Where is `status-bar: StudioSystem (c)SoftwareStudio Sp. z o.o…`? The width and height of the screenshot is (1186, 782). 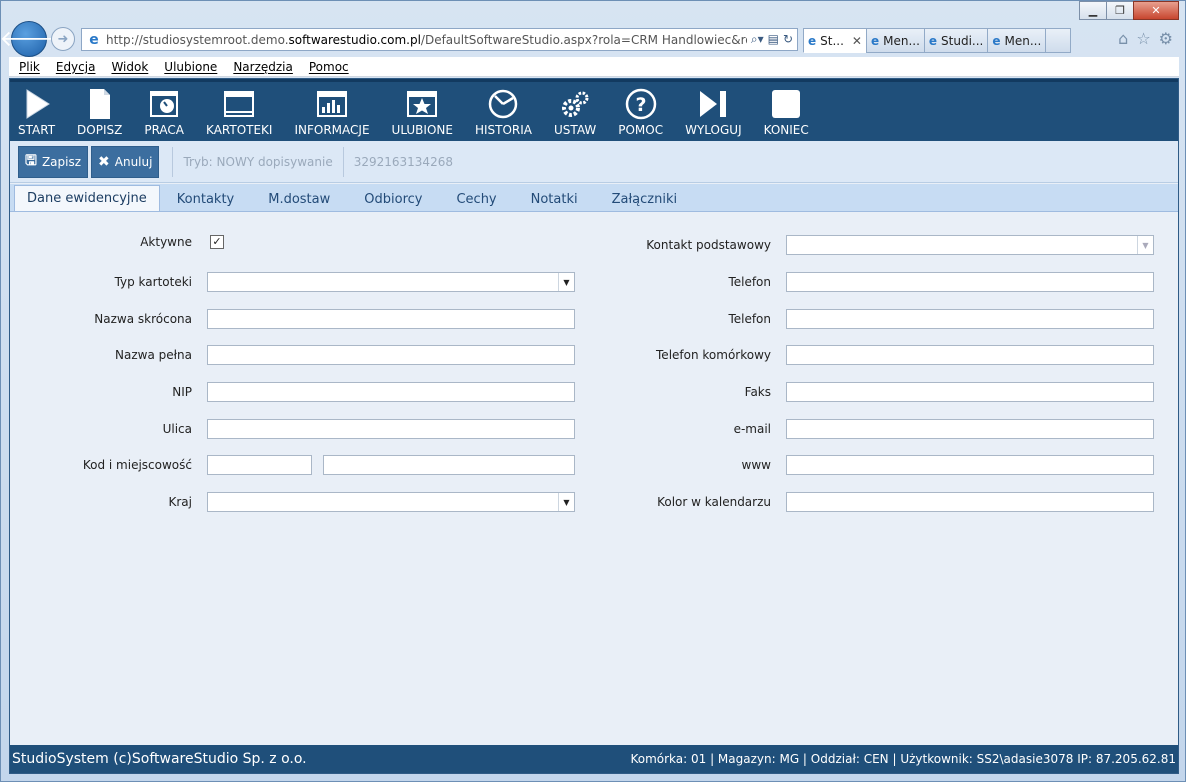 status-bar: StudioSystem (c)SoftwareStudio Sp. z o.o… is located at coordinates (594, 759).